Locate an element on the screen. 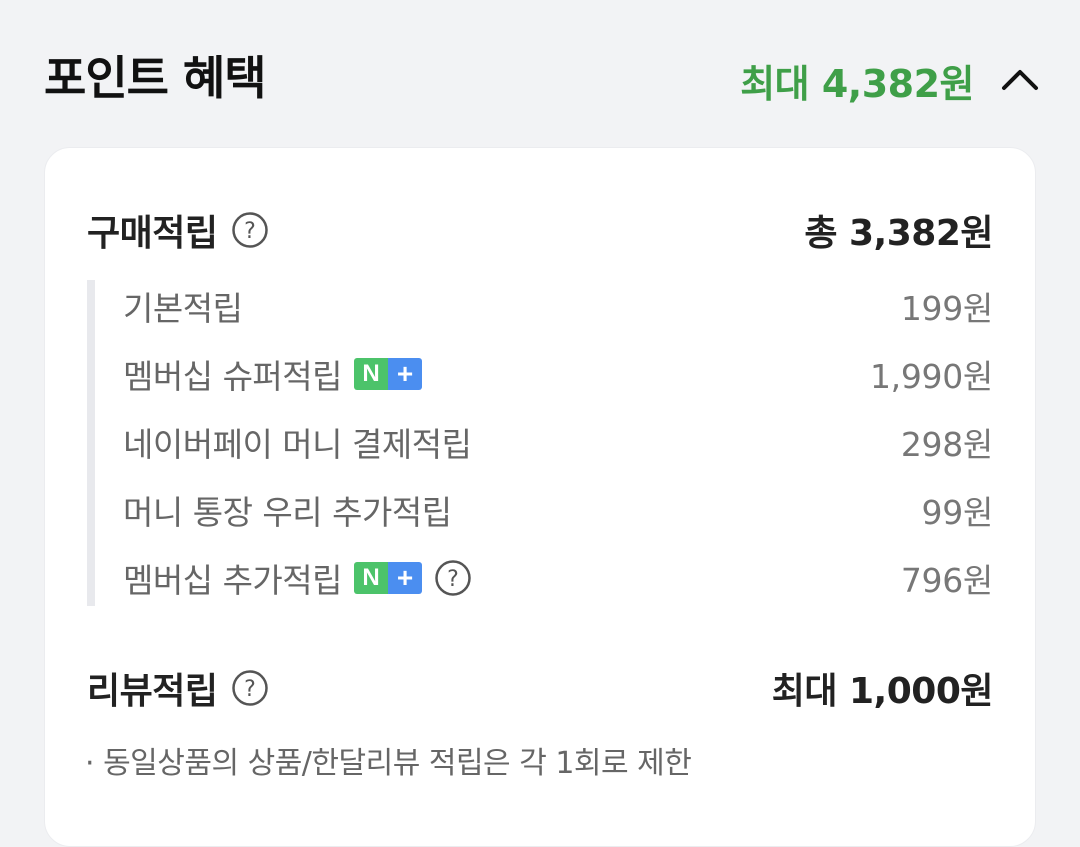  list-item: 기본적립 199원 is located at coordinates (558, 306).